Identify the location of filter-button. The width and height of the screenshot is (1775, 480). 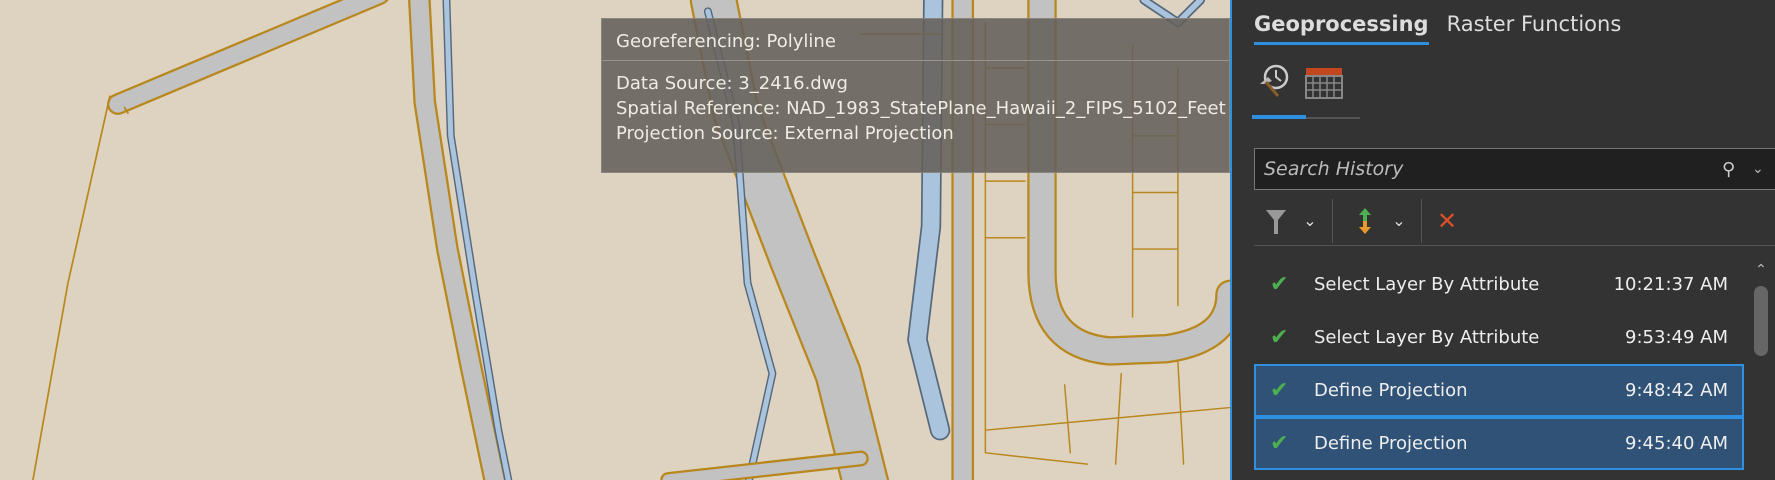
(1276, 221).